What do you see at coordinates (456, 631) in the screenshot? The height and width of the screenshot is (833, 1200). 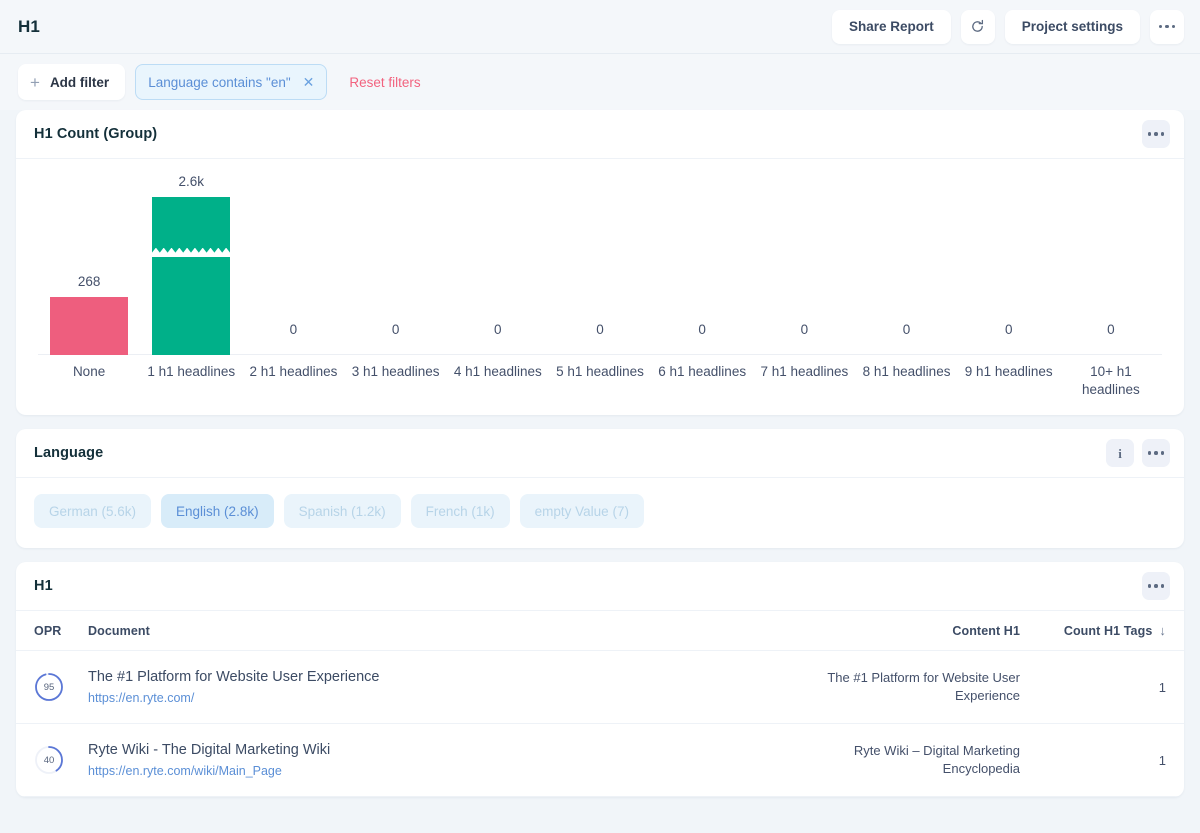 I see `column-header-document: Document` at bounding box center [456, 631].